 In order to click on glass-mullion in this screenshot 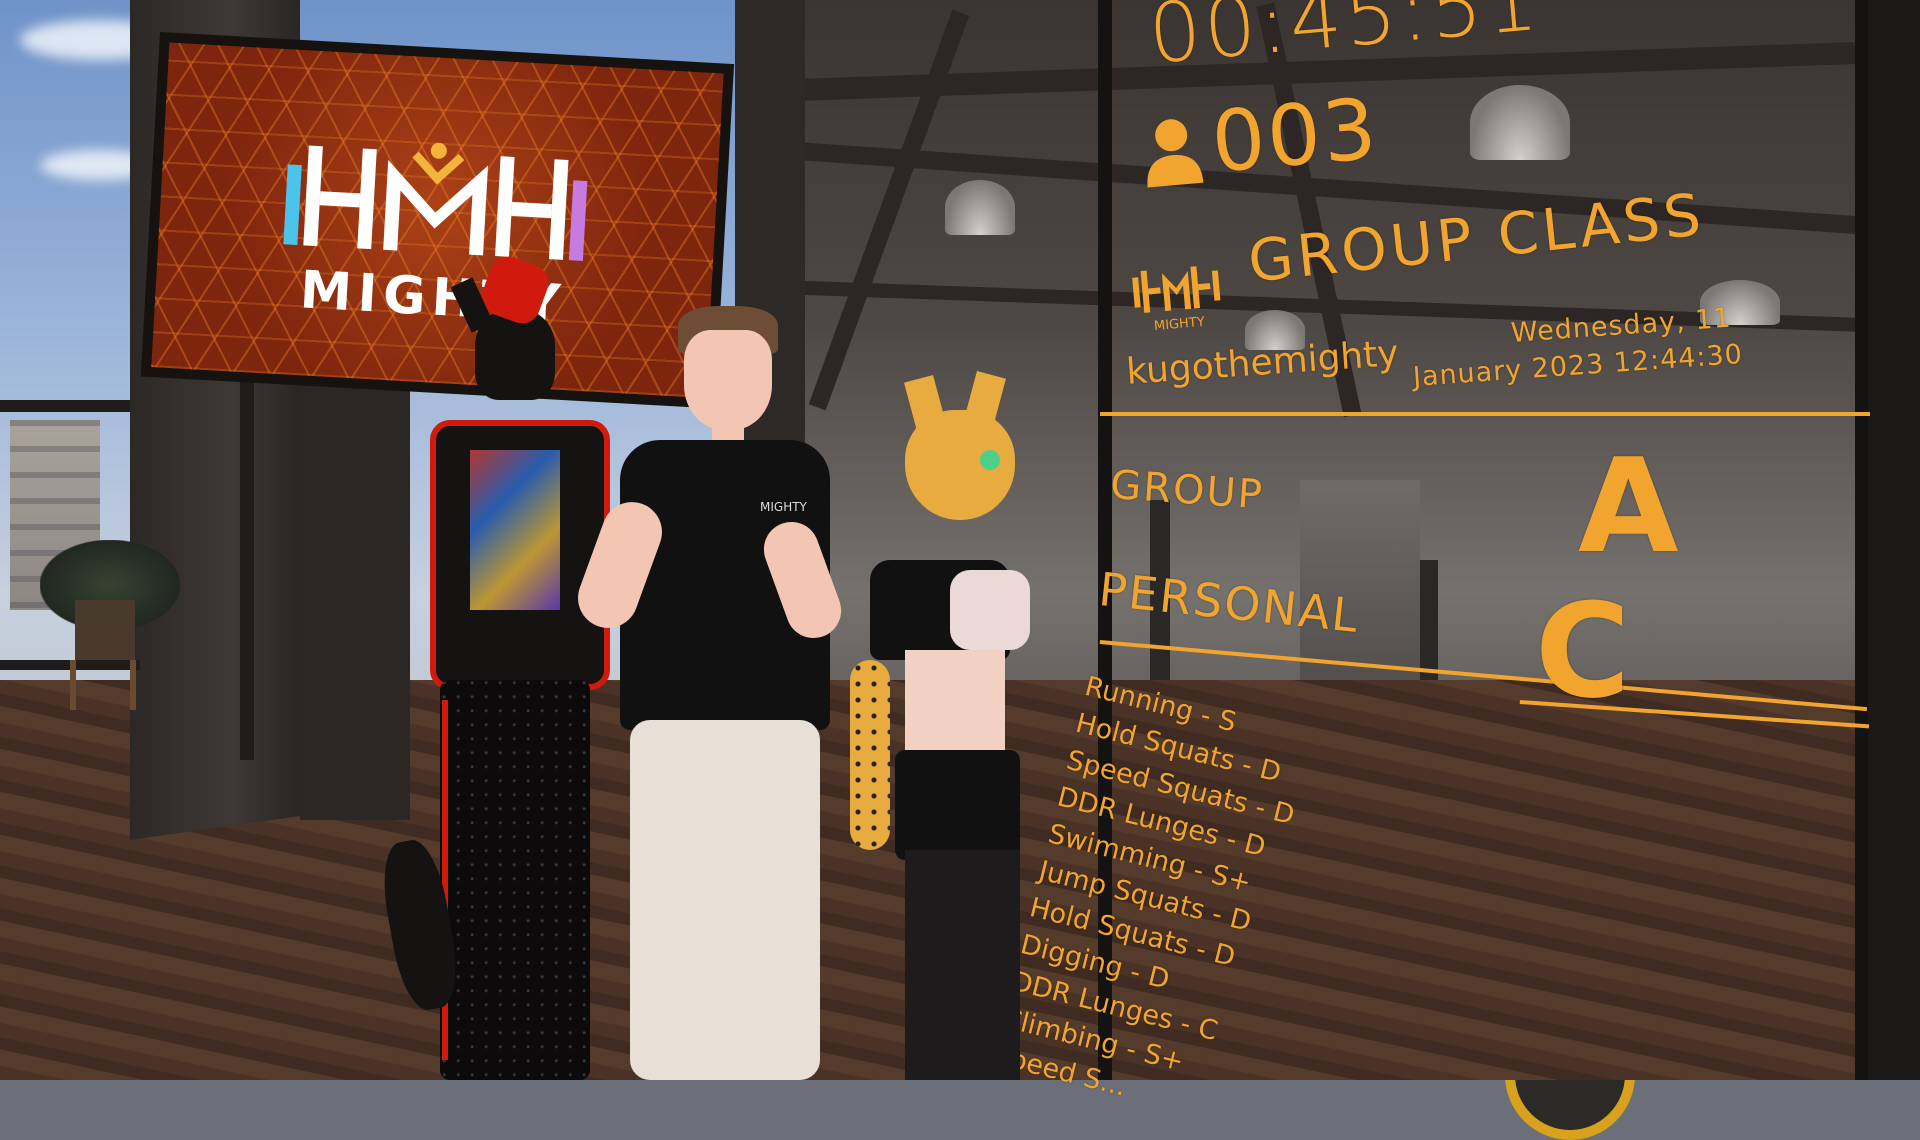, I will do `click(1862, 540)`.